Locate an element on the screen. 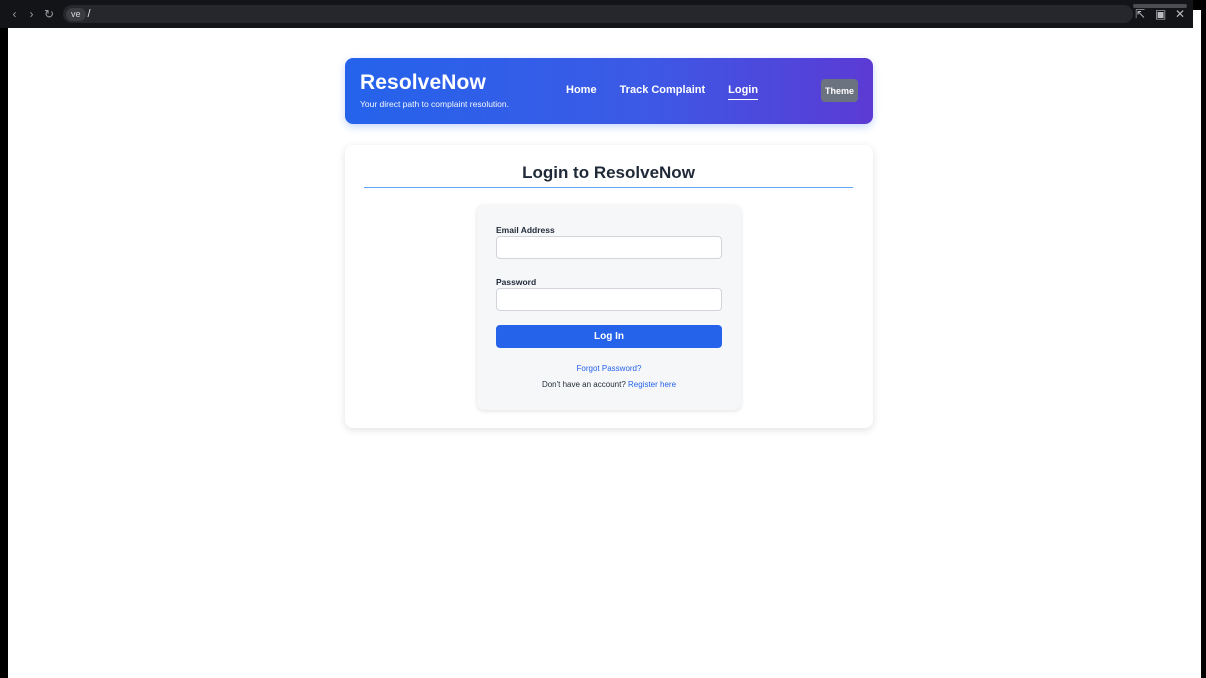 This screenshot has height=678, width=1206. password-field is located at coordinates (609, 299).